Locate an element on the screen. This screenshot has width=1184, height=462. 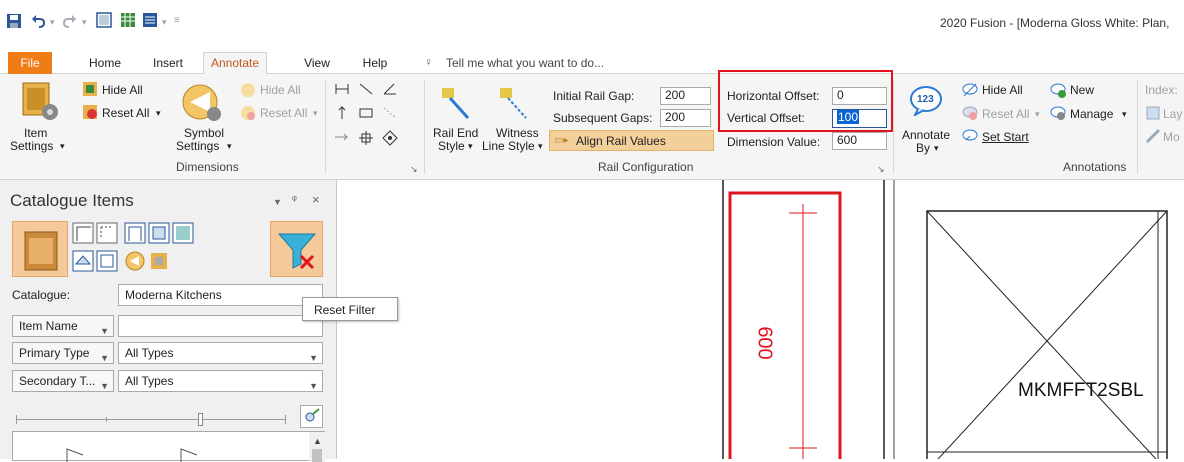
primary-type-select: All Types ▼ is located at coordinates (220, 353).